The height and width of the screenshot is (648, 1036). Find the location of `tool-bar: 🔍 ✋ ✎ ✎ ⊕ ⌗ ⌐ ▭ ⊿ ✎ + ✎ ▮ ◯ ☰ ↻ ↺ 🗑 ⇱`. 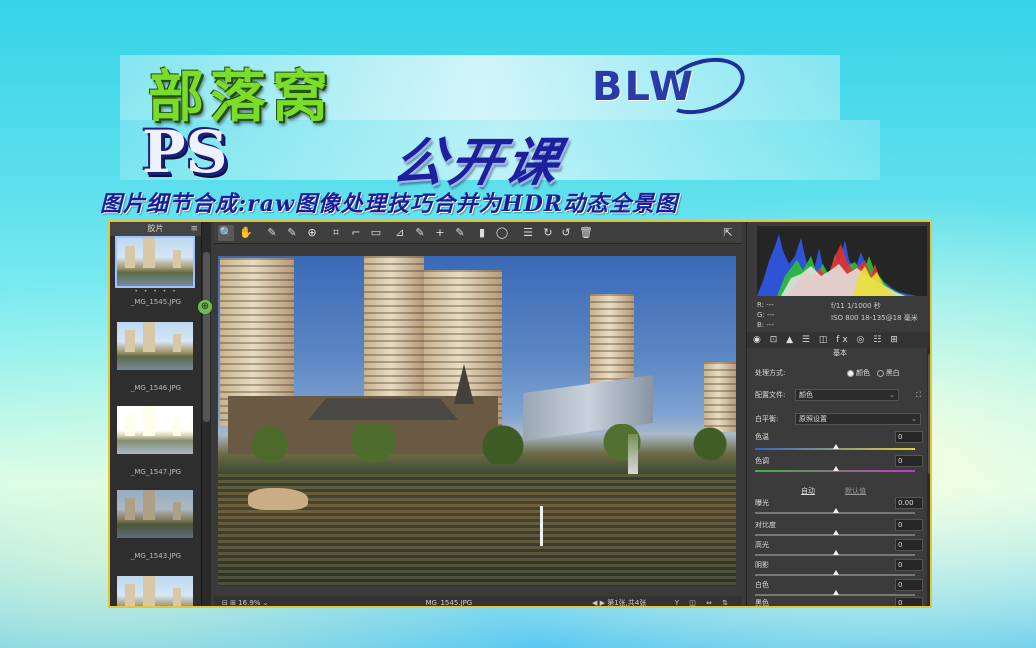

tool-bar: 🔍 ✋ ✎ ✎ ⊕ ⌗ ⌐ ▭ ⊿ ✎ + ✎ ▮ ◯ ☰ ↻ ↺ 🗑 ⇱ is located at coordinates (478, 233).